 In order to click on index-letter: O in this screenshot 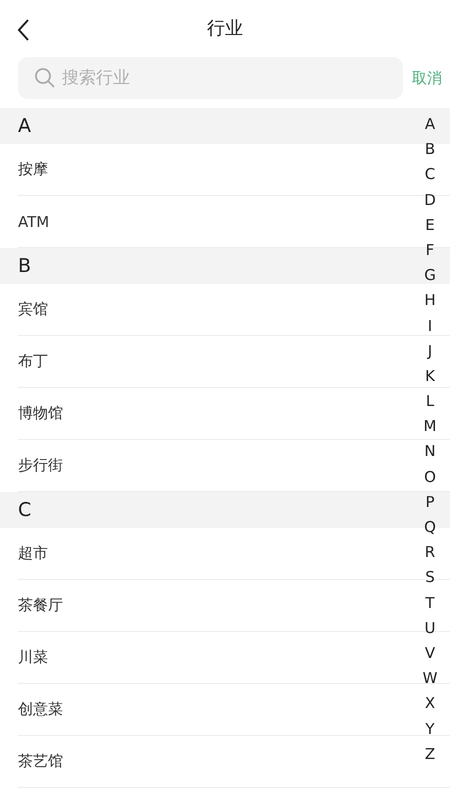, I will do `click(430, 477)`.